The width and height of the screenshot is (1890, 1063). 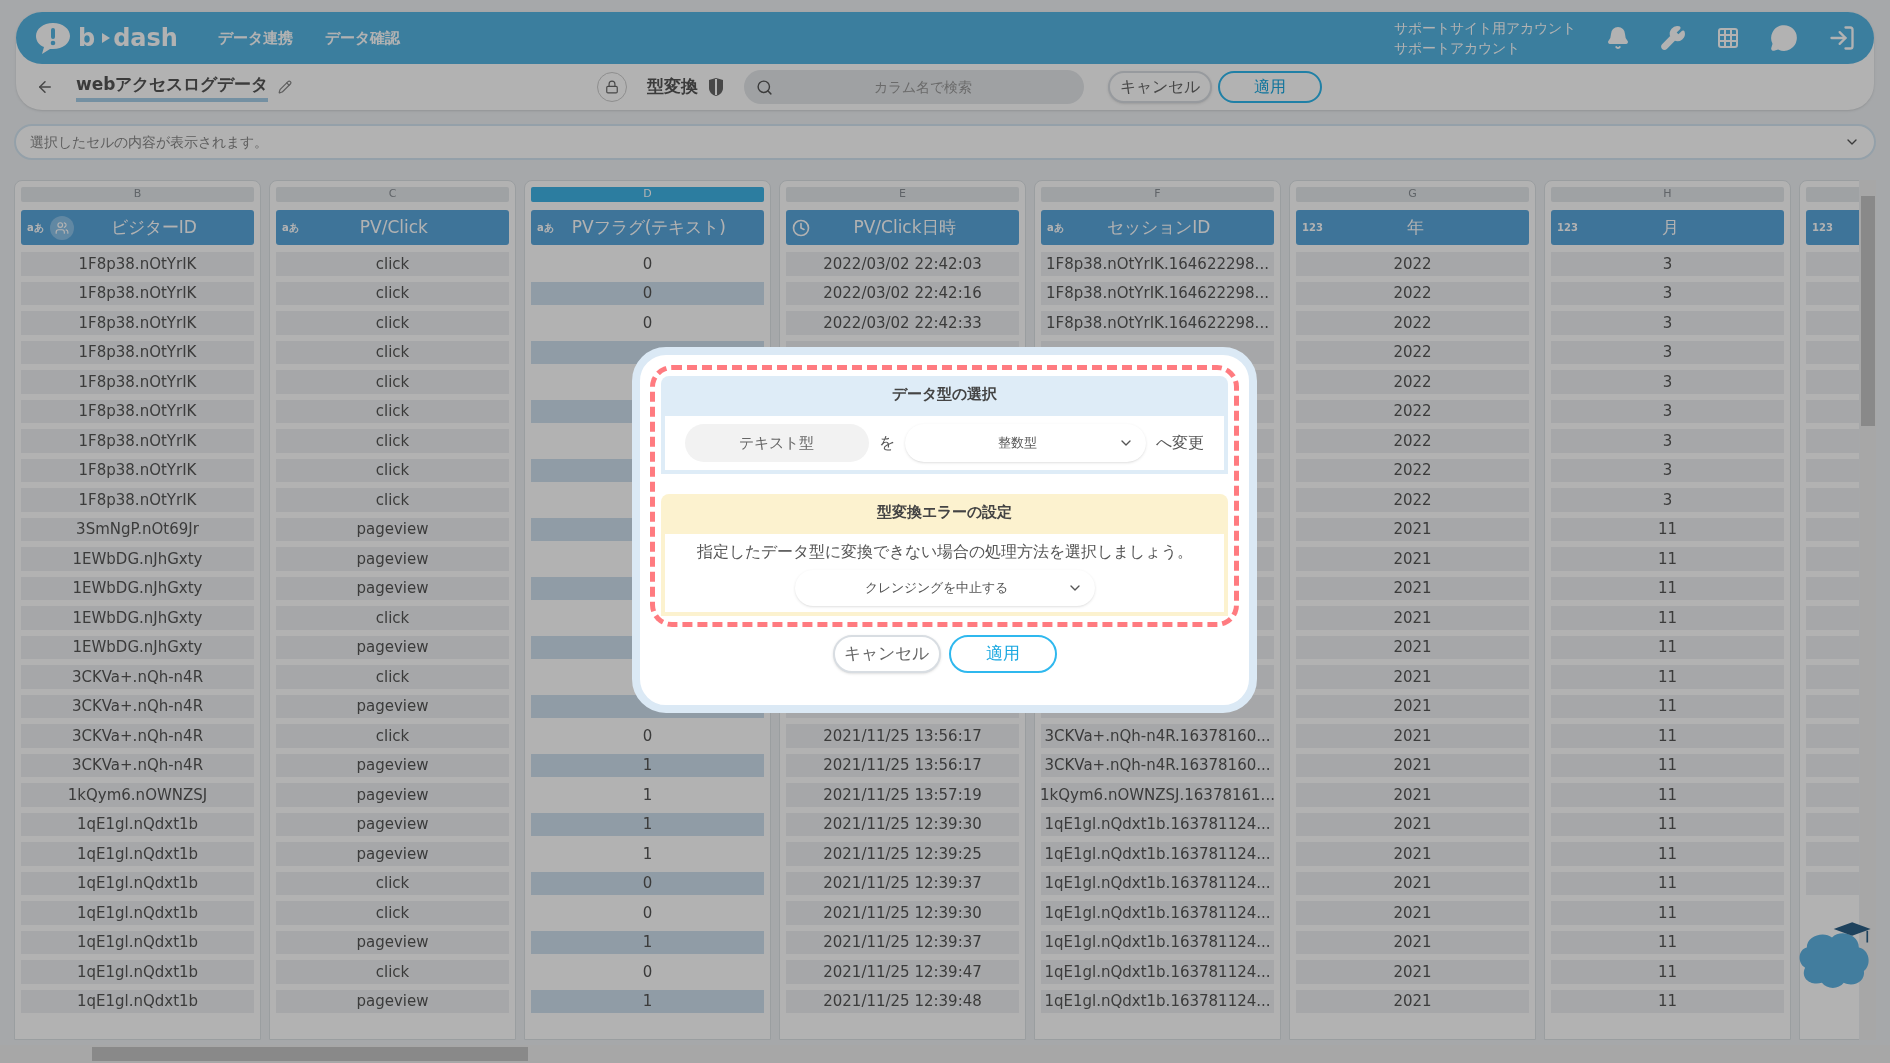 I want to click on dataset-title: webアクセスログデータ, so click(x=172, y=87).